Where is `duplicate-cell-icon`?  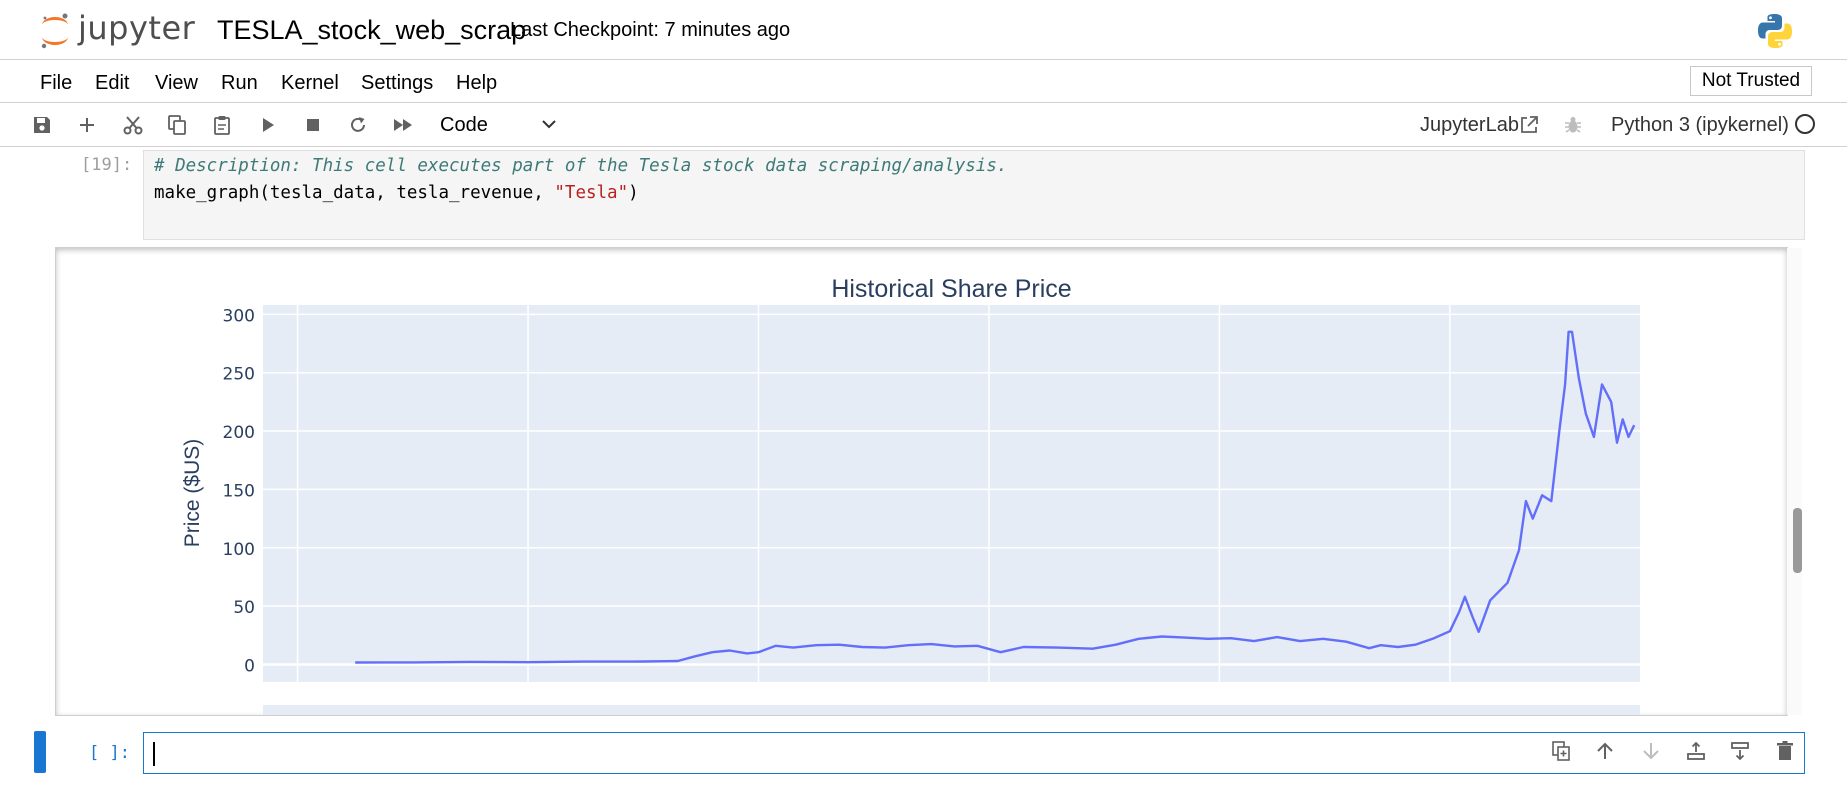
duplicate-cell-icon is located at coordinates (1561, 751).